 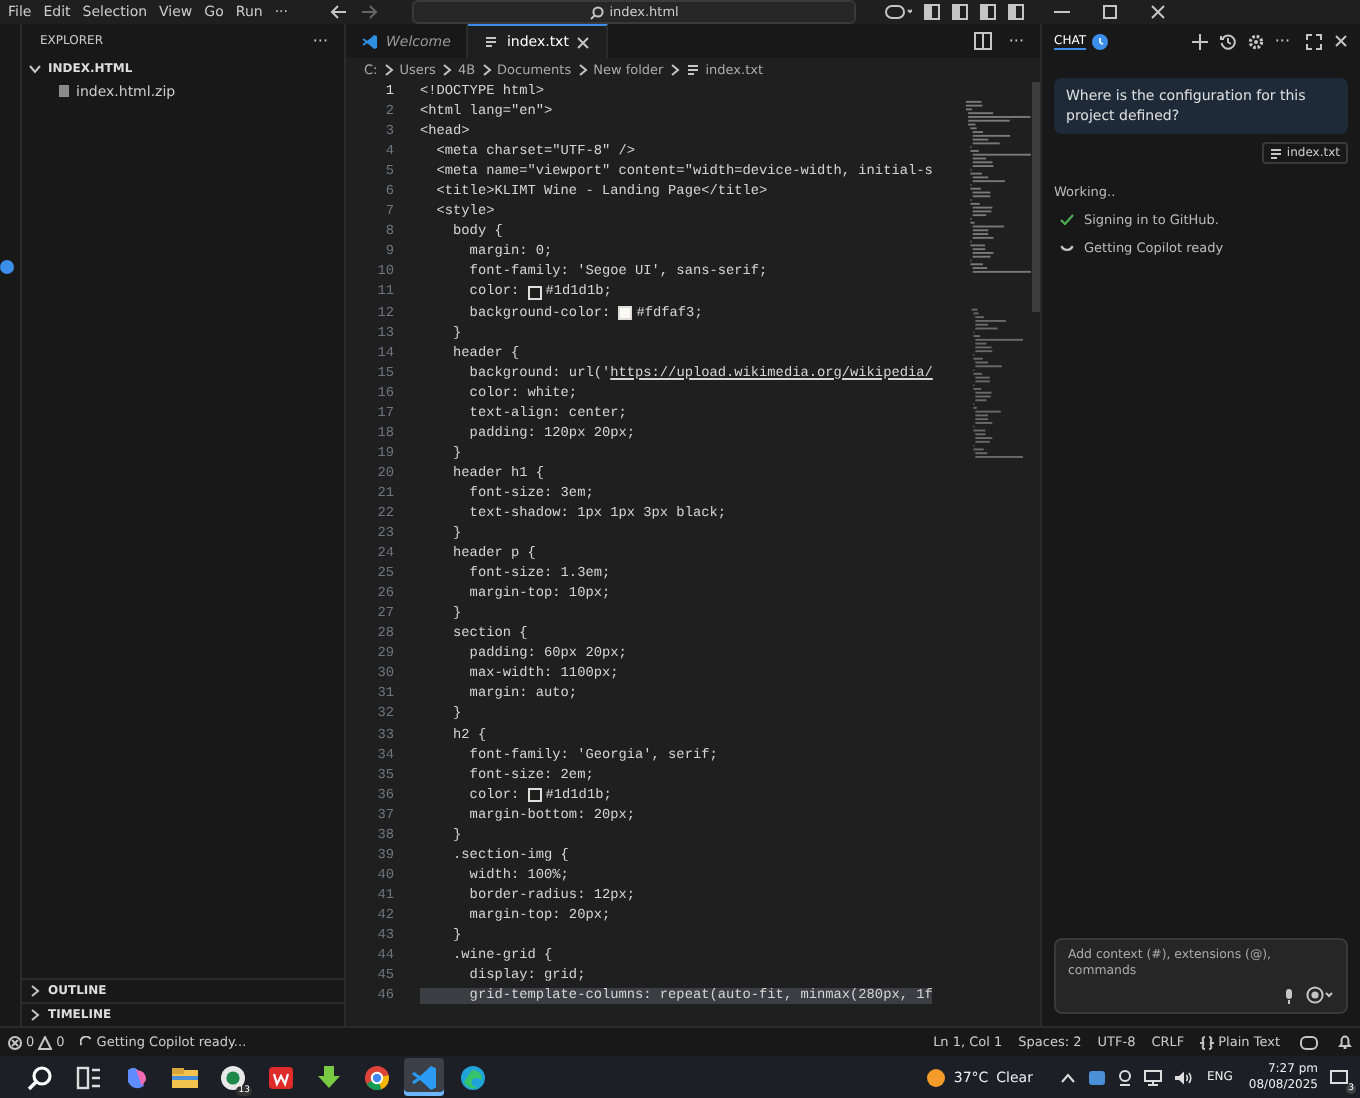 What do you see at coordinates (1207, 1042) in the screenshot?
I see `braces-icon` at bounding box center [1207, 1042].